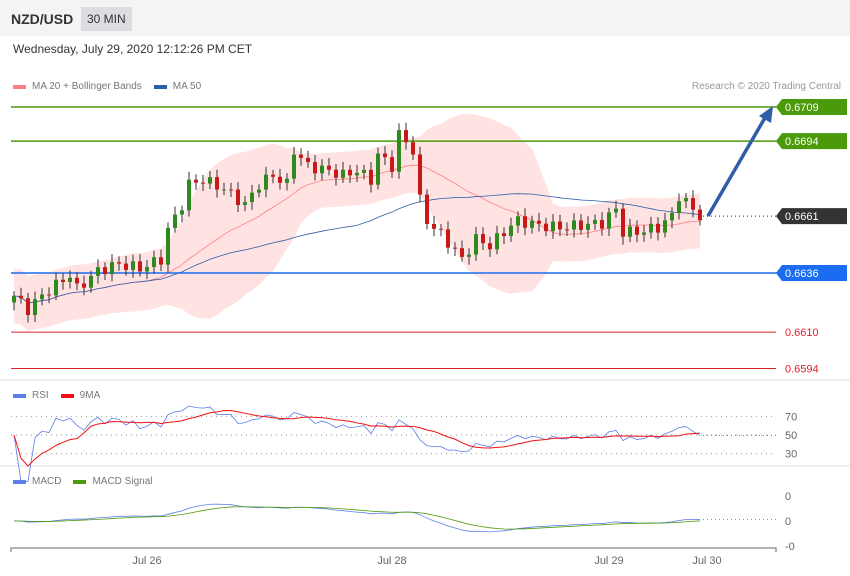 This screenshot has width=850, height=576. I want to click on x-axis, so click(393, 549).